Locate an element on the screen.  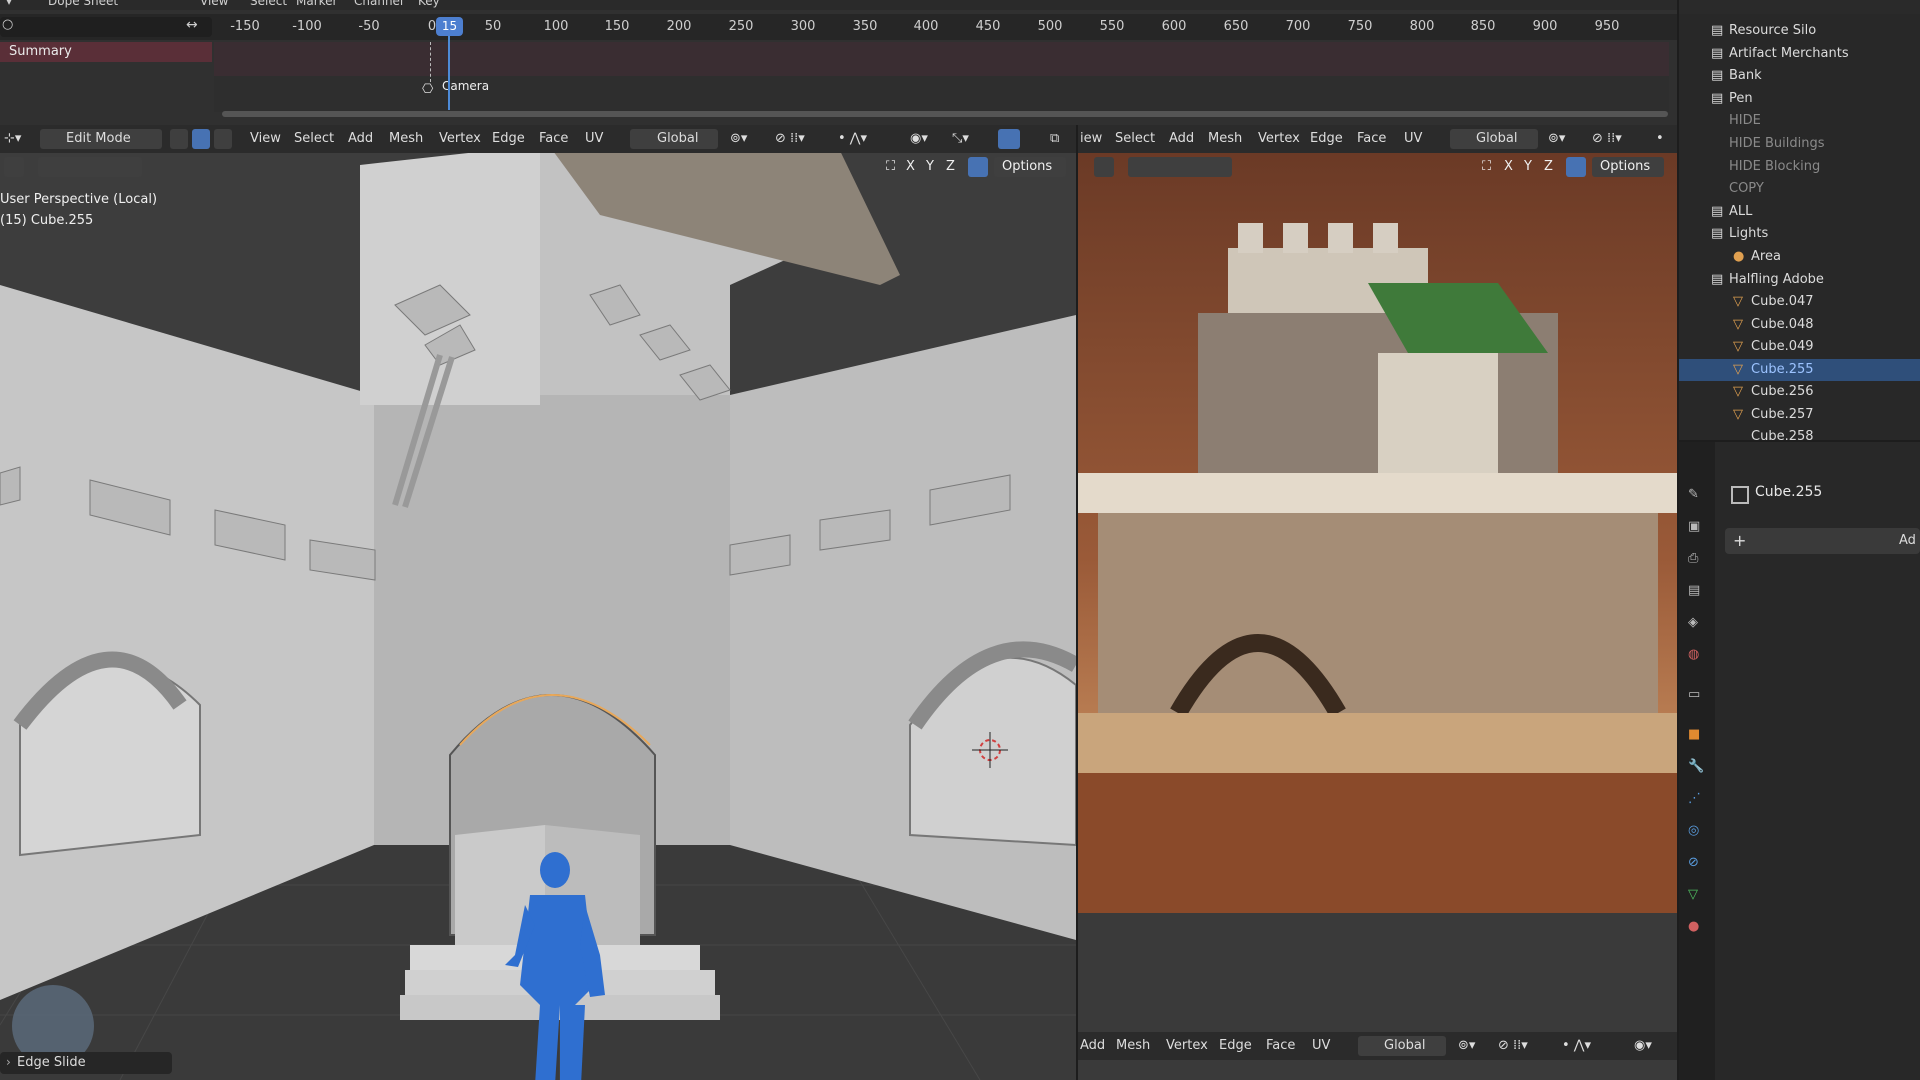
world-icon: ◍ is located at coordinates (1697, 656).